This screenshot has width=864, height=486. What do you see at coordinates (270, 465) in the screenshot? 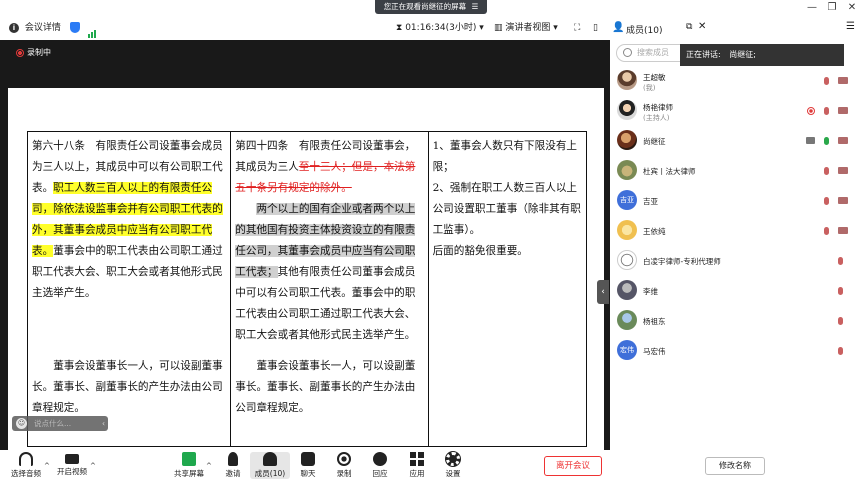
I see `members-button: 成员(10)` at bounding box center [270, 465].